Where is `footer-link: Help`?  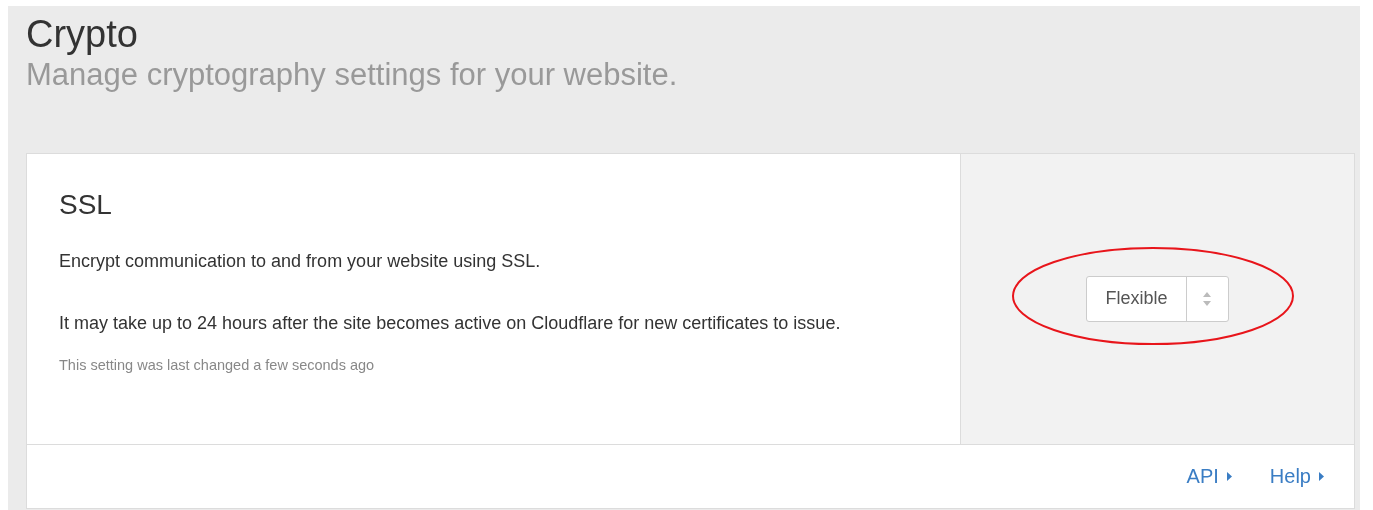 footer-link: Help is located at coordinates (1296, 476).